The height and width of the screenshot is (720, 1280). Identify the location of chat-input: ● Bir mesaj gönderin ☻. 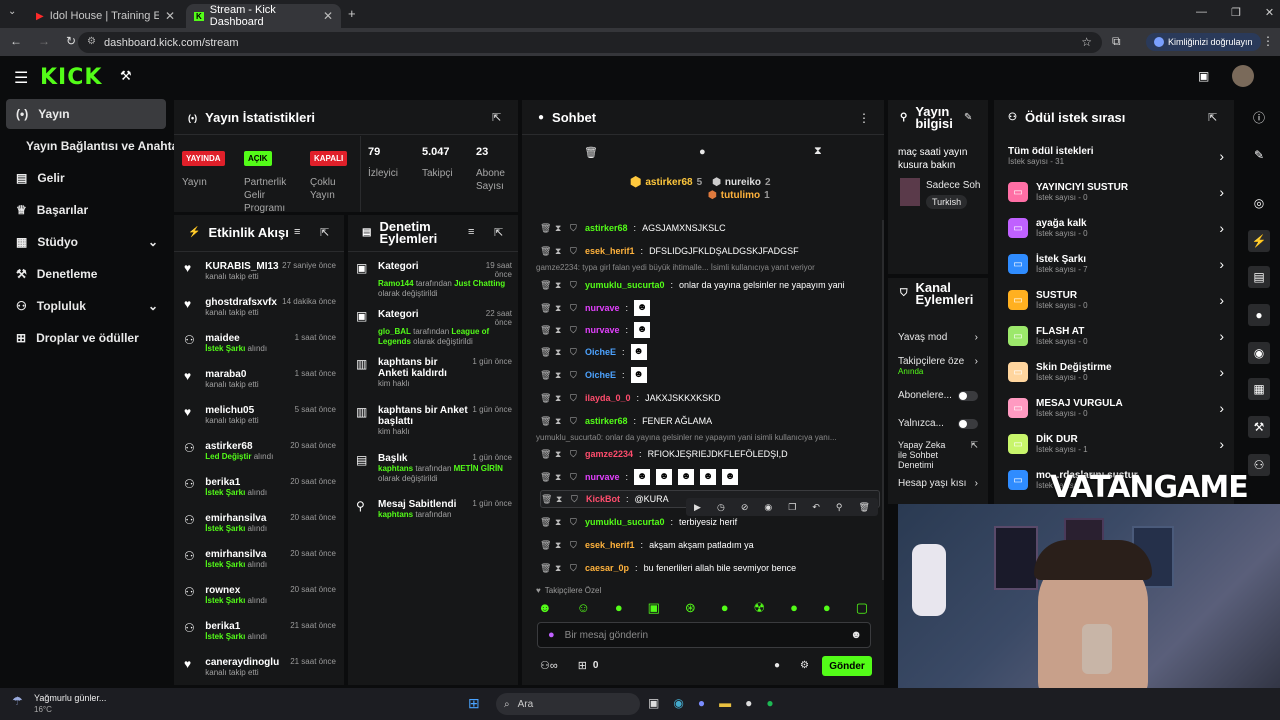
(704, 635).